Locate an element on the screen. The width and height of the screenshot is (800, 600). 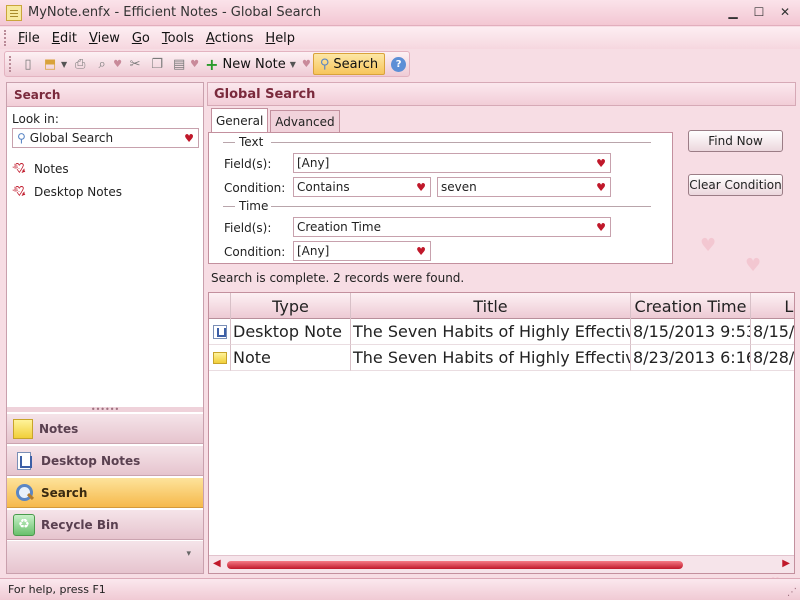
nav-search: Search is located at coordinates (105, 492).